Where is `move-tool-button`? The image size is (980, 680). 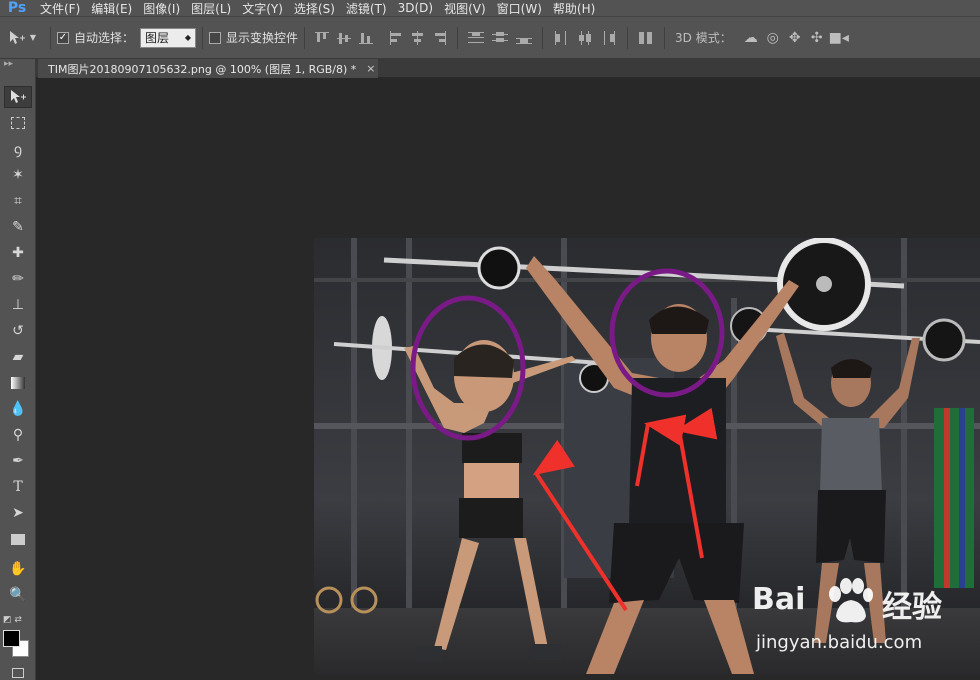 move-tool-button is located at coordinates (18, 97).